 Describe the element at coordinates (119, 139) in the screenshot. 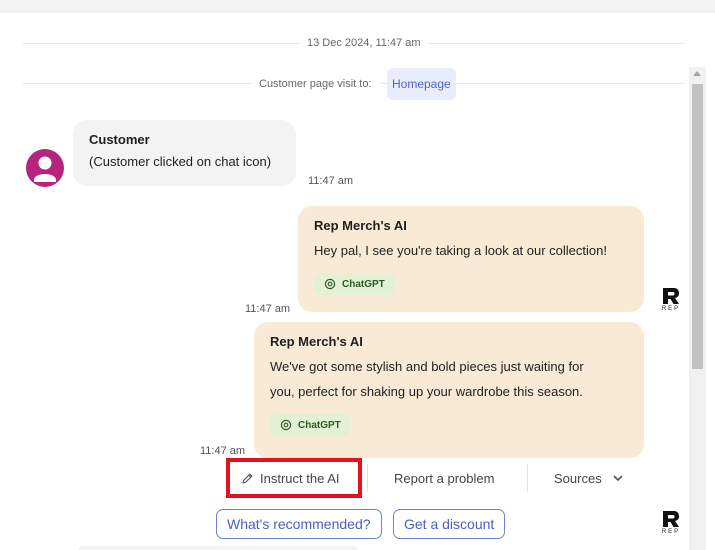

I see `message-author: Customer` at that location.